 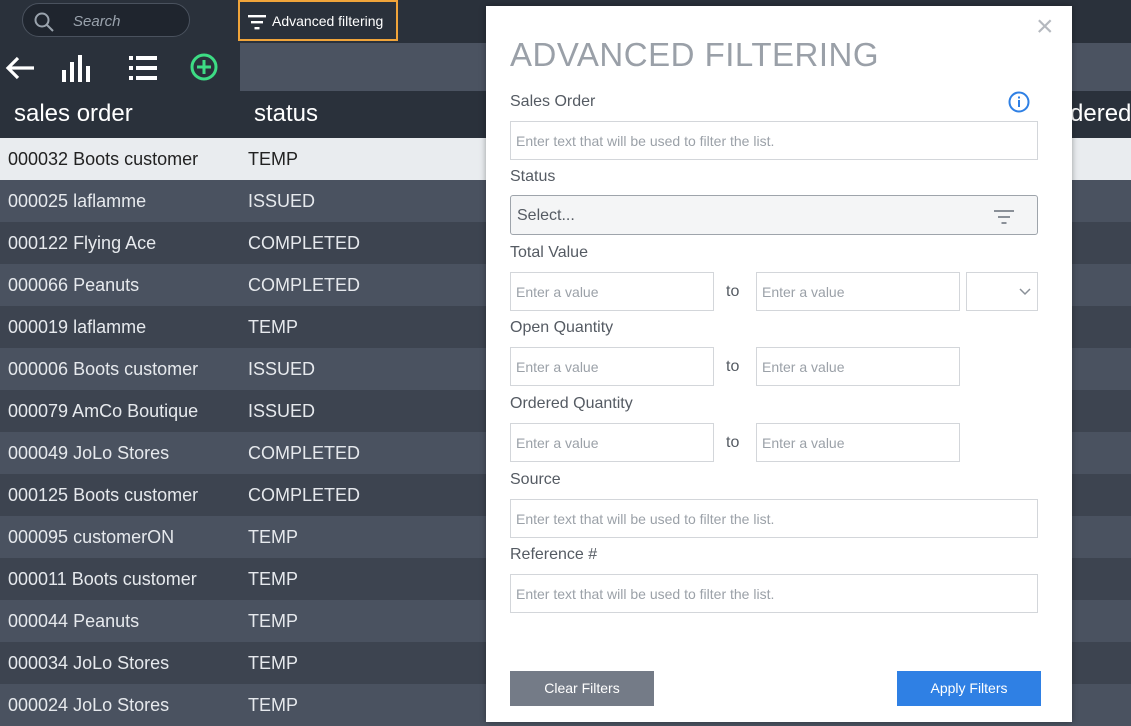 What do you see at coordinates (571, 403) in the screenshot?
I see `ordered-quantity-label: Ordered Quantity` at bounding box center [571, 403].